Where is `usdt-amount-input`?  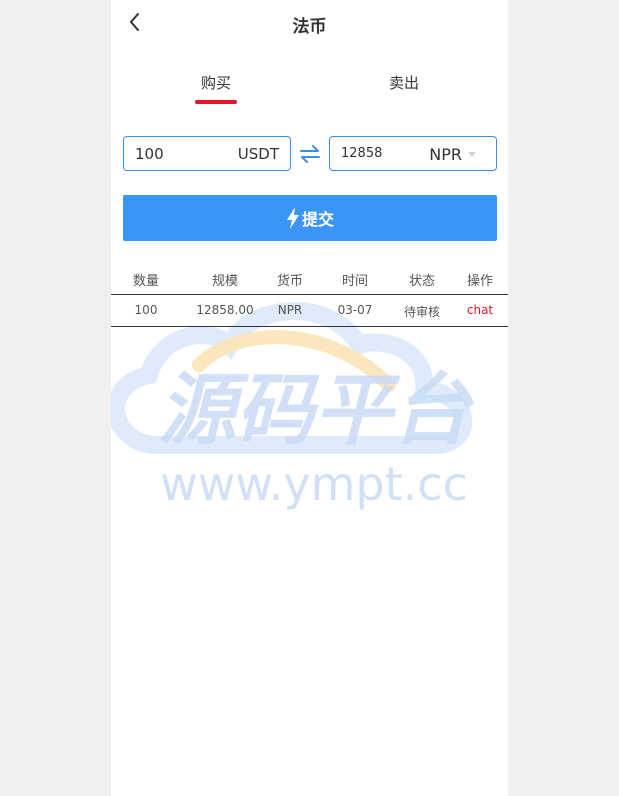 usdt-amount-input is located at coordinates (174, 153).